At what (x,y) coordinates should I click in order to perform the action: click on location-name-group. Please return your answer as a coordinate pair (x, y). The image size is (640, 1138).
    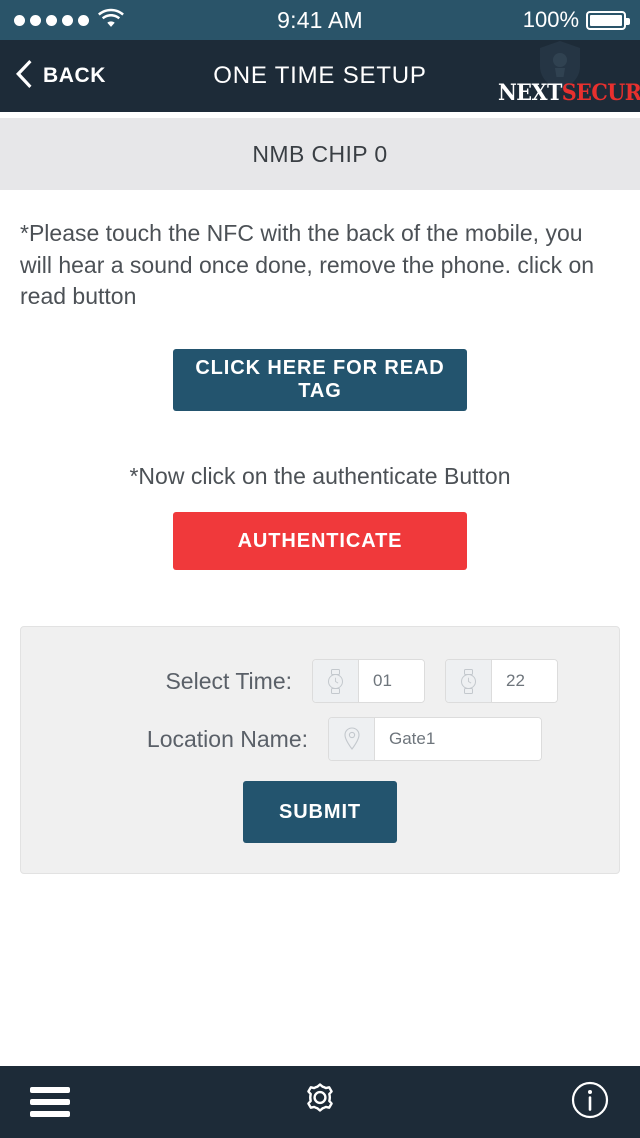
    Looking at the image, I should click on (435, 739).